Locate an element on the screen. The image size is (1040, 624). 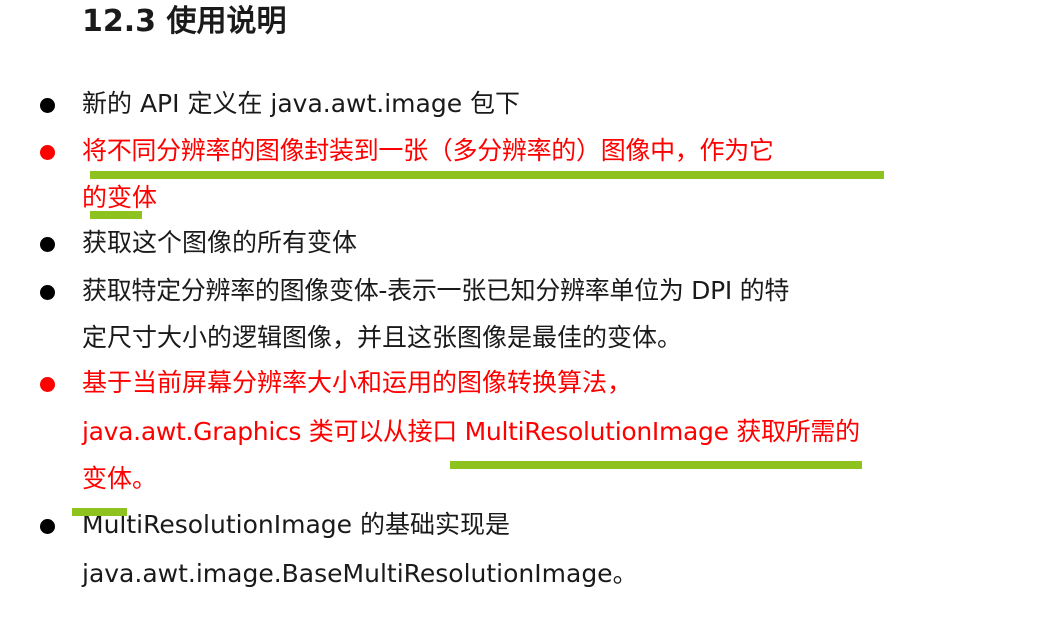
bullet-5-line-1: 基于当前屏幕分辨率大小和运用的图像转换算法， is located at coordinates (357, 382).